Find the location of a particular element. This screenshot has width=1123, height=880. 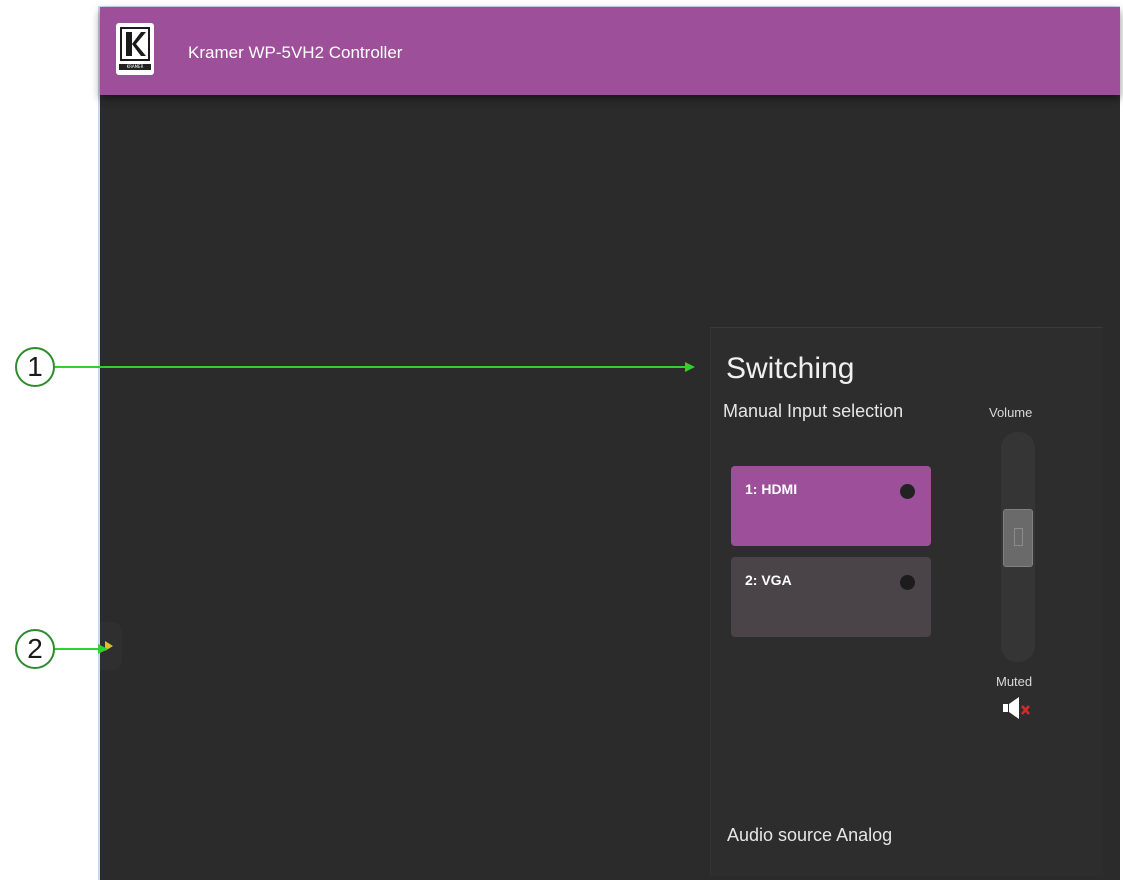

logo-brand-text: KRAMER is located at coordinates (135, 67).